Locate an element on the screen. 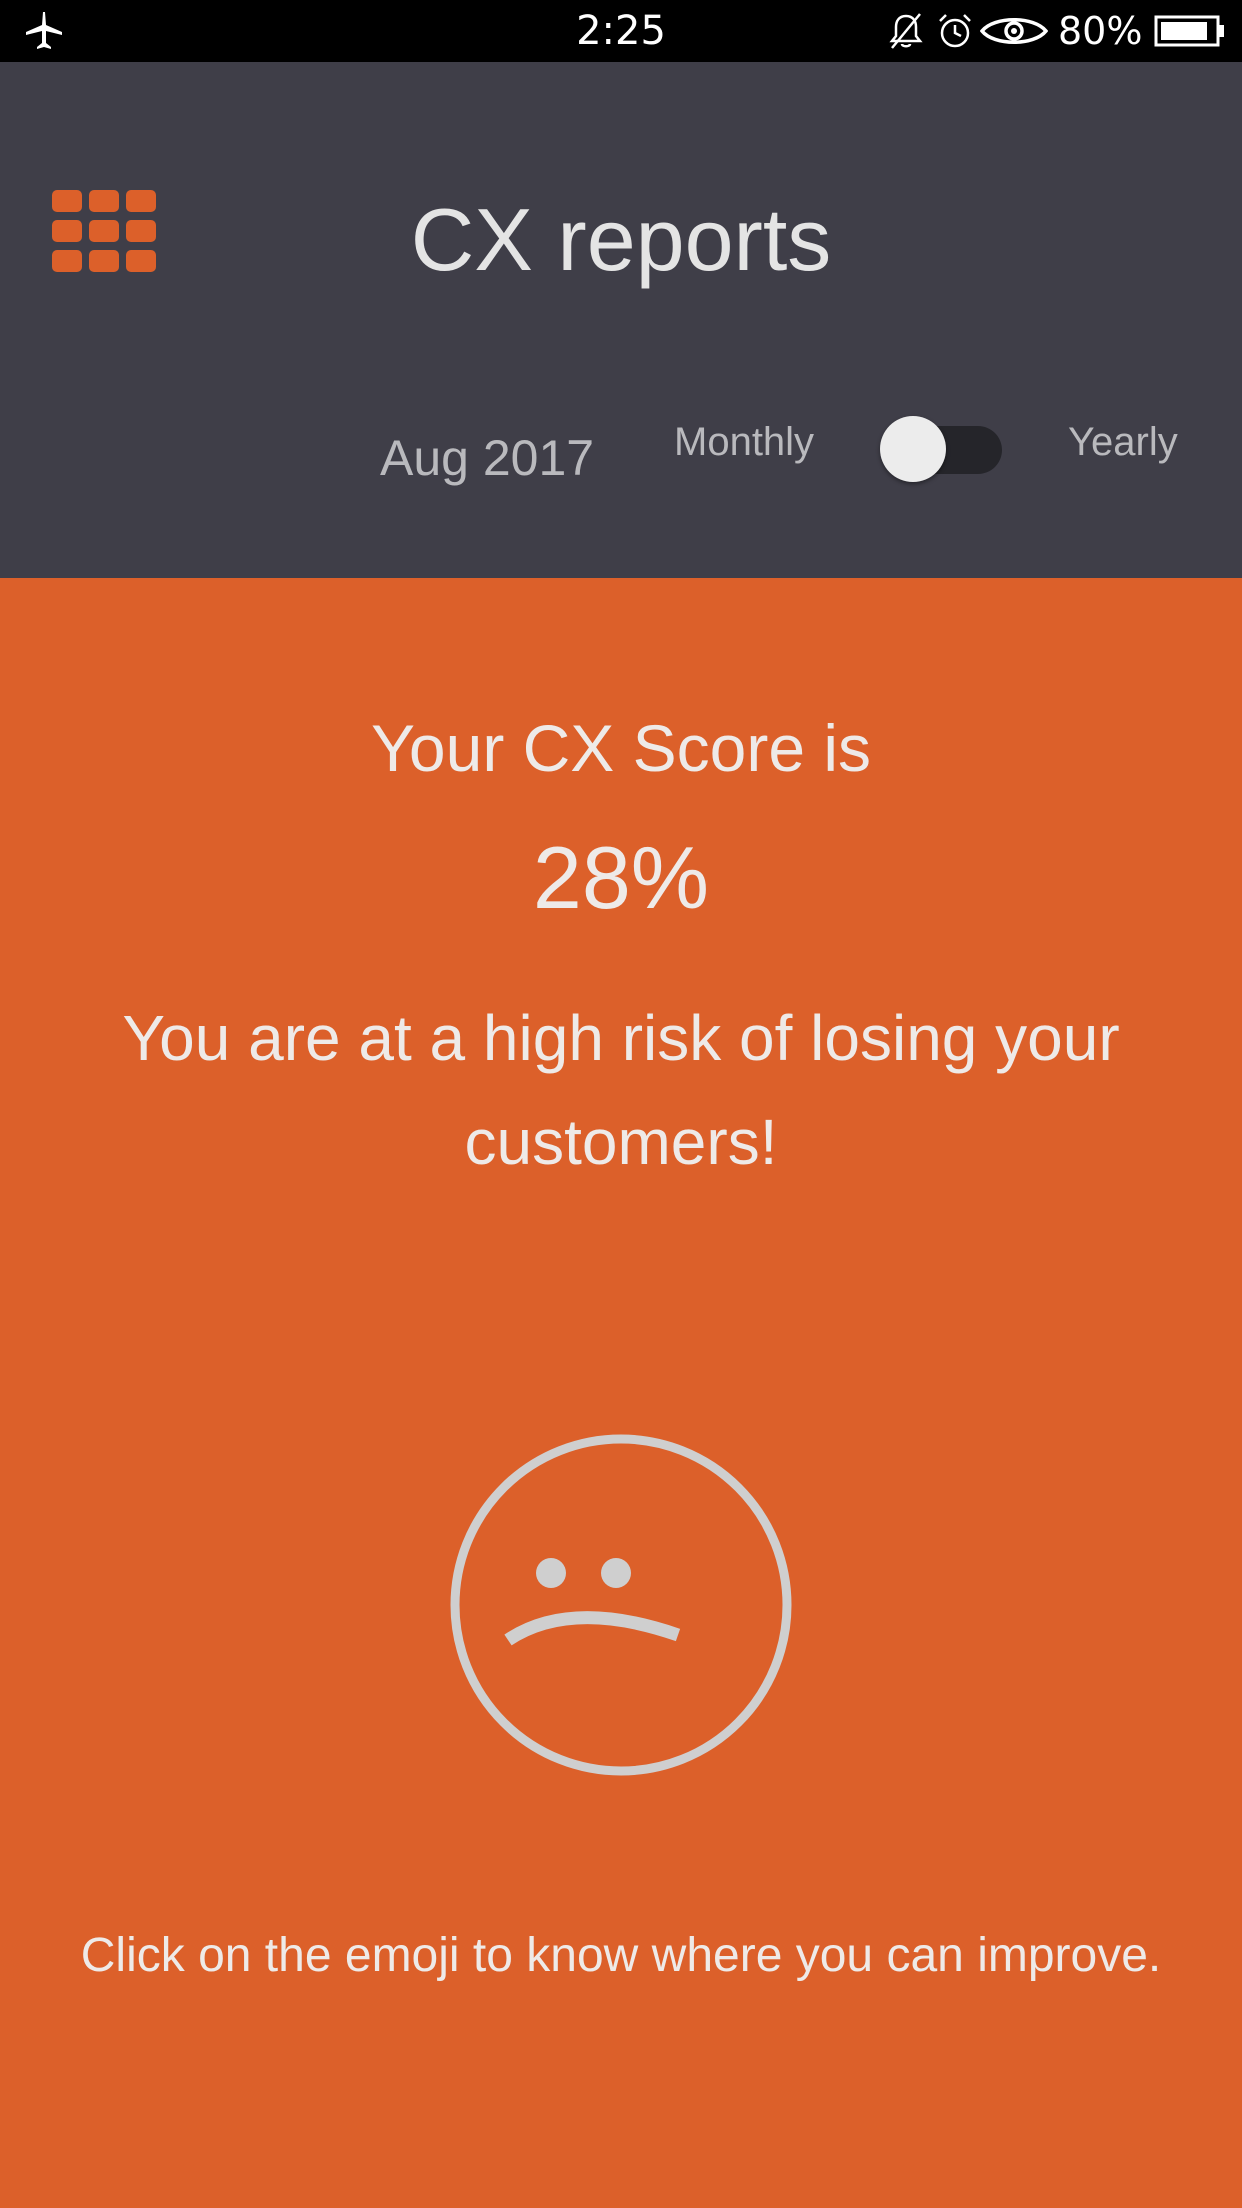  status-time: 2:25 is located at coordinates (621, 31).